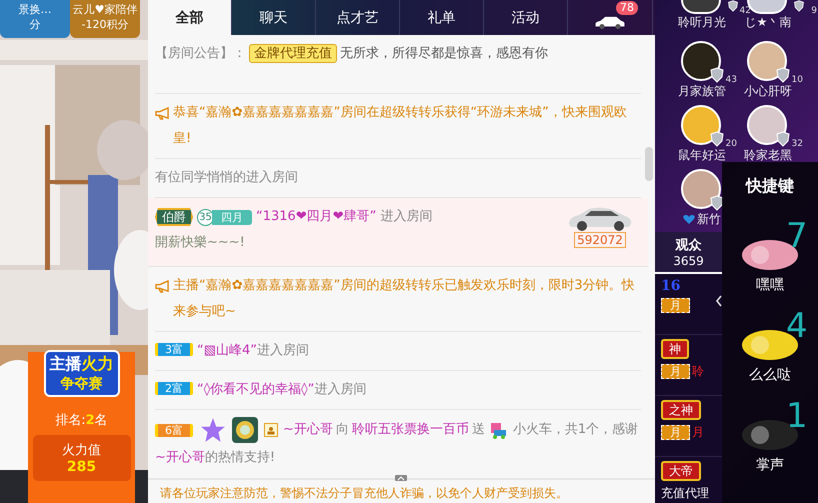  What do you see at coordinates (174, 388) in the screenshot?
I see `wealth-badge: 2富` at bounding box center [174, 388].